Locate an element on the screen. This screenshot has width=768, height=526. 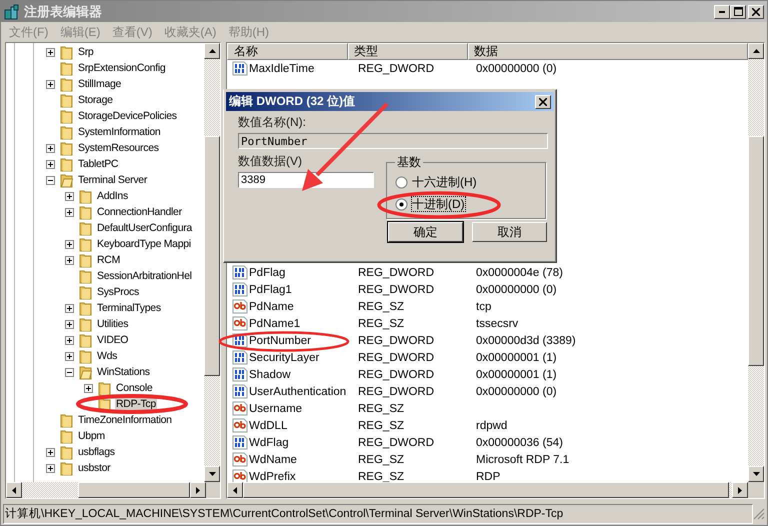
arrow-down-icon is located at coordinates (212, 474).